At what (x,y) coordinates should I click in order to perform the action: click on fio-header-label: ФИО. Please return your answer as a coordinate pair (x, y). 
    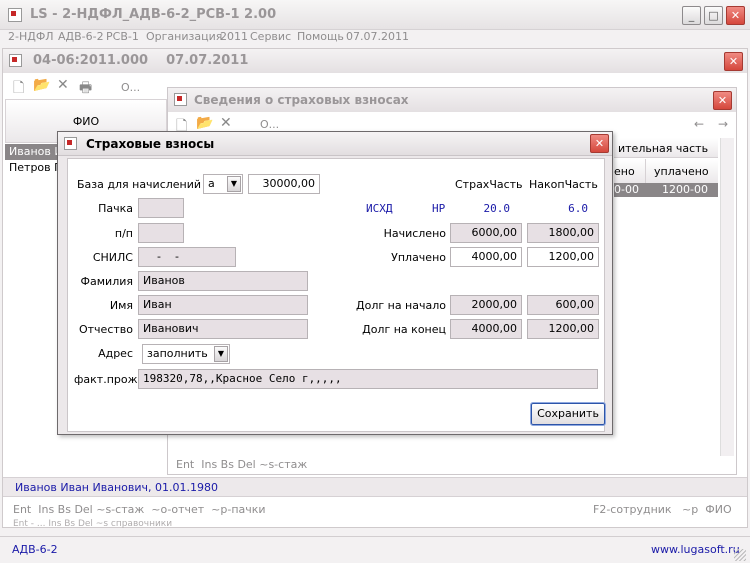
    Looking at the image, I should click on (86, 121).